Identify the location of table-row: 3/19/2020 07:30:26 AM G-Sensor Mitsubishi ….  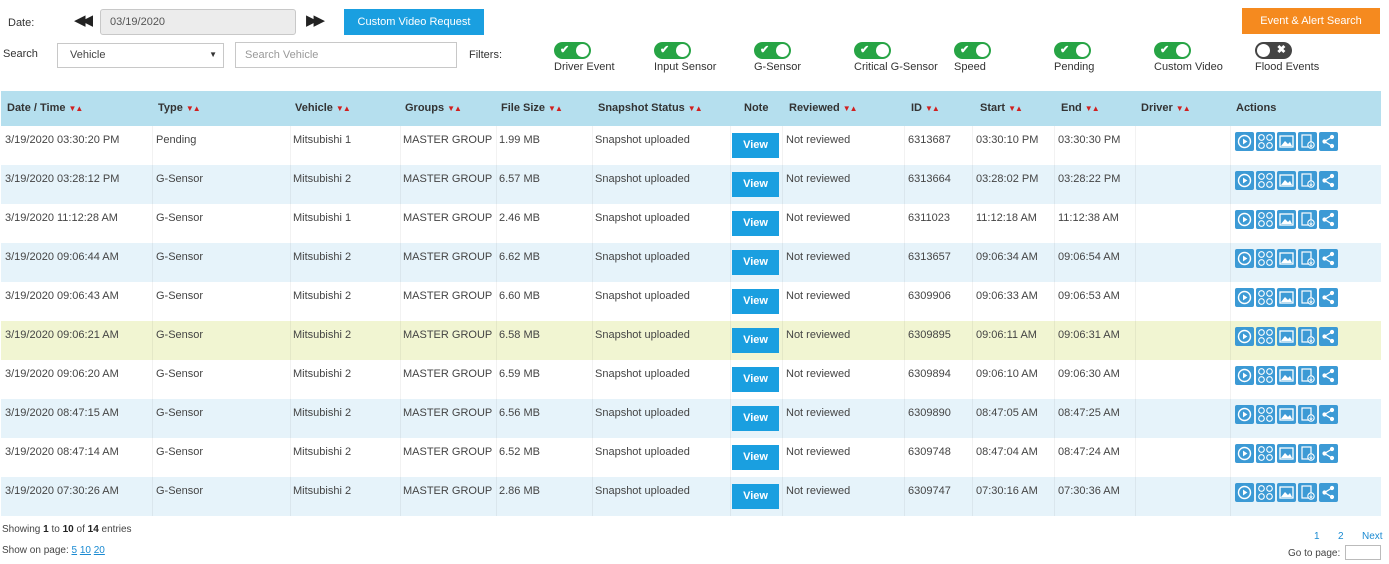
(691, 496).